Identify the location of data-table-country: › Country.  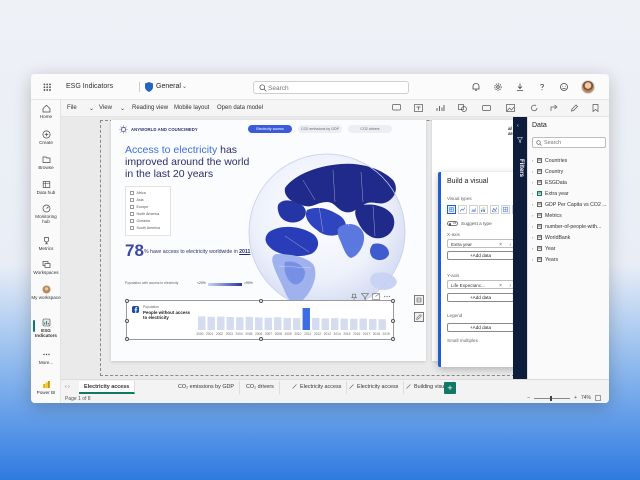
(547, 171).